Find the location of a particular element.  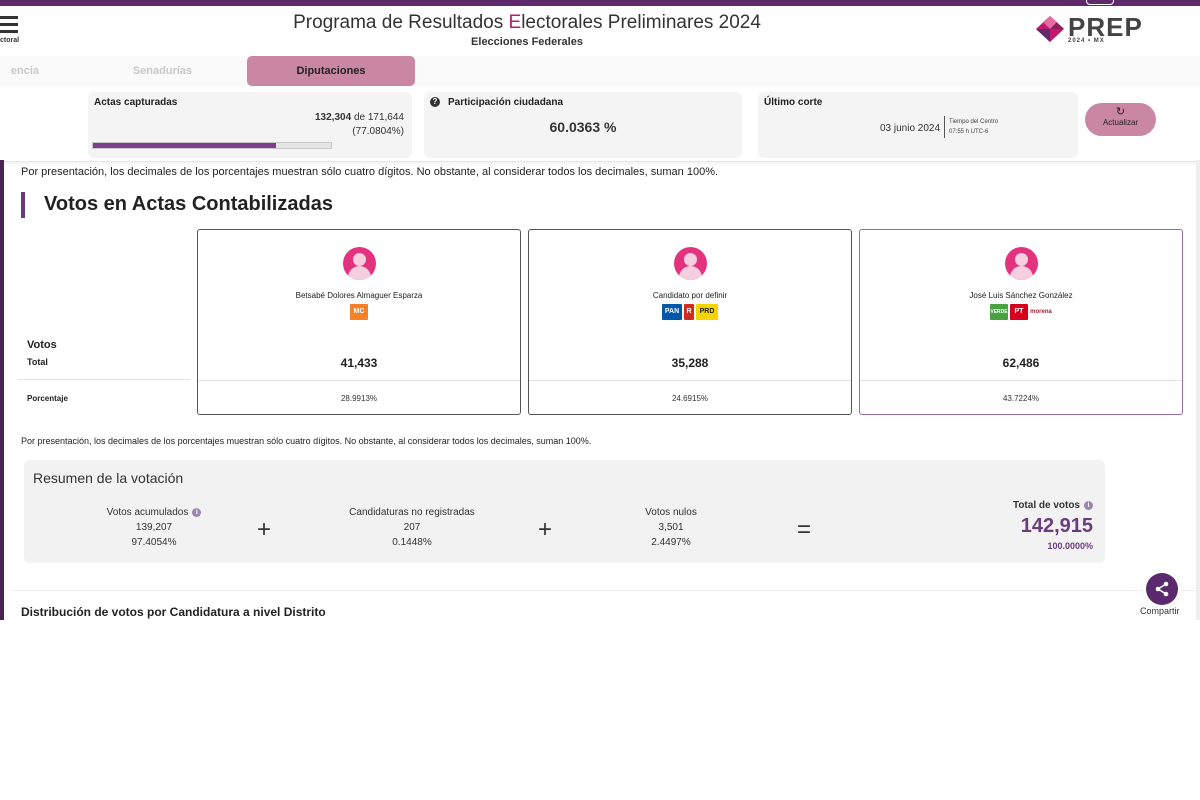

corte-time: 07:55 h UTC-6 is located at coordinates (969, 132).